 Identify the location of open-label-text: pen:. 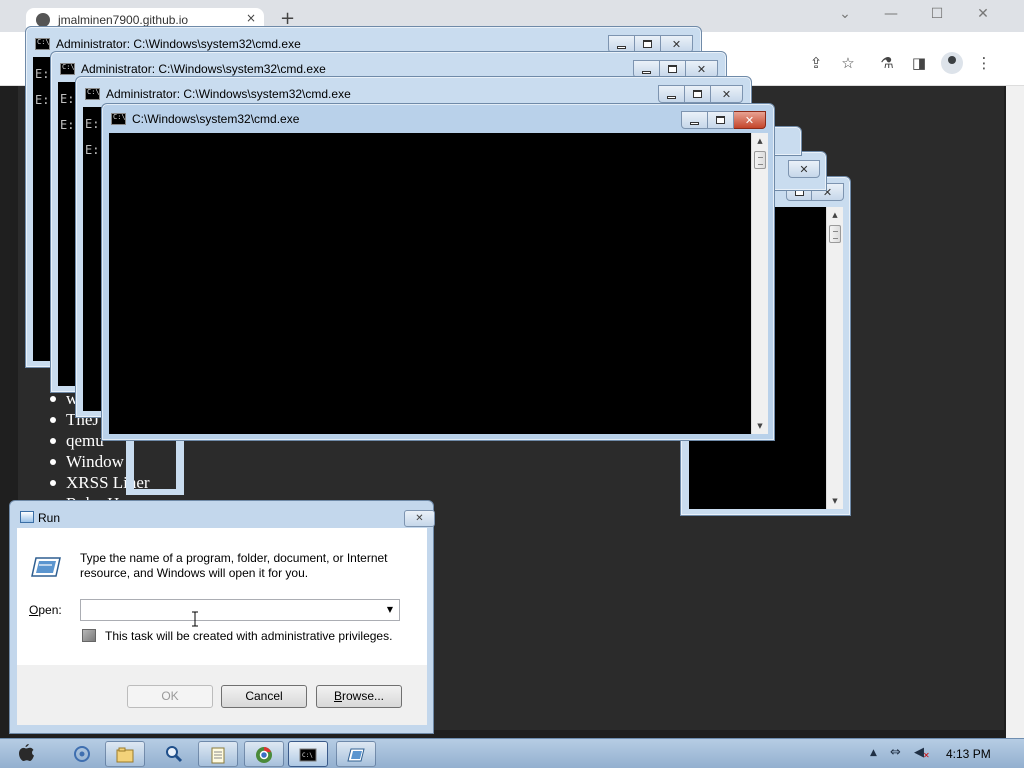
(50, 610).